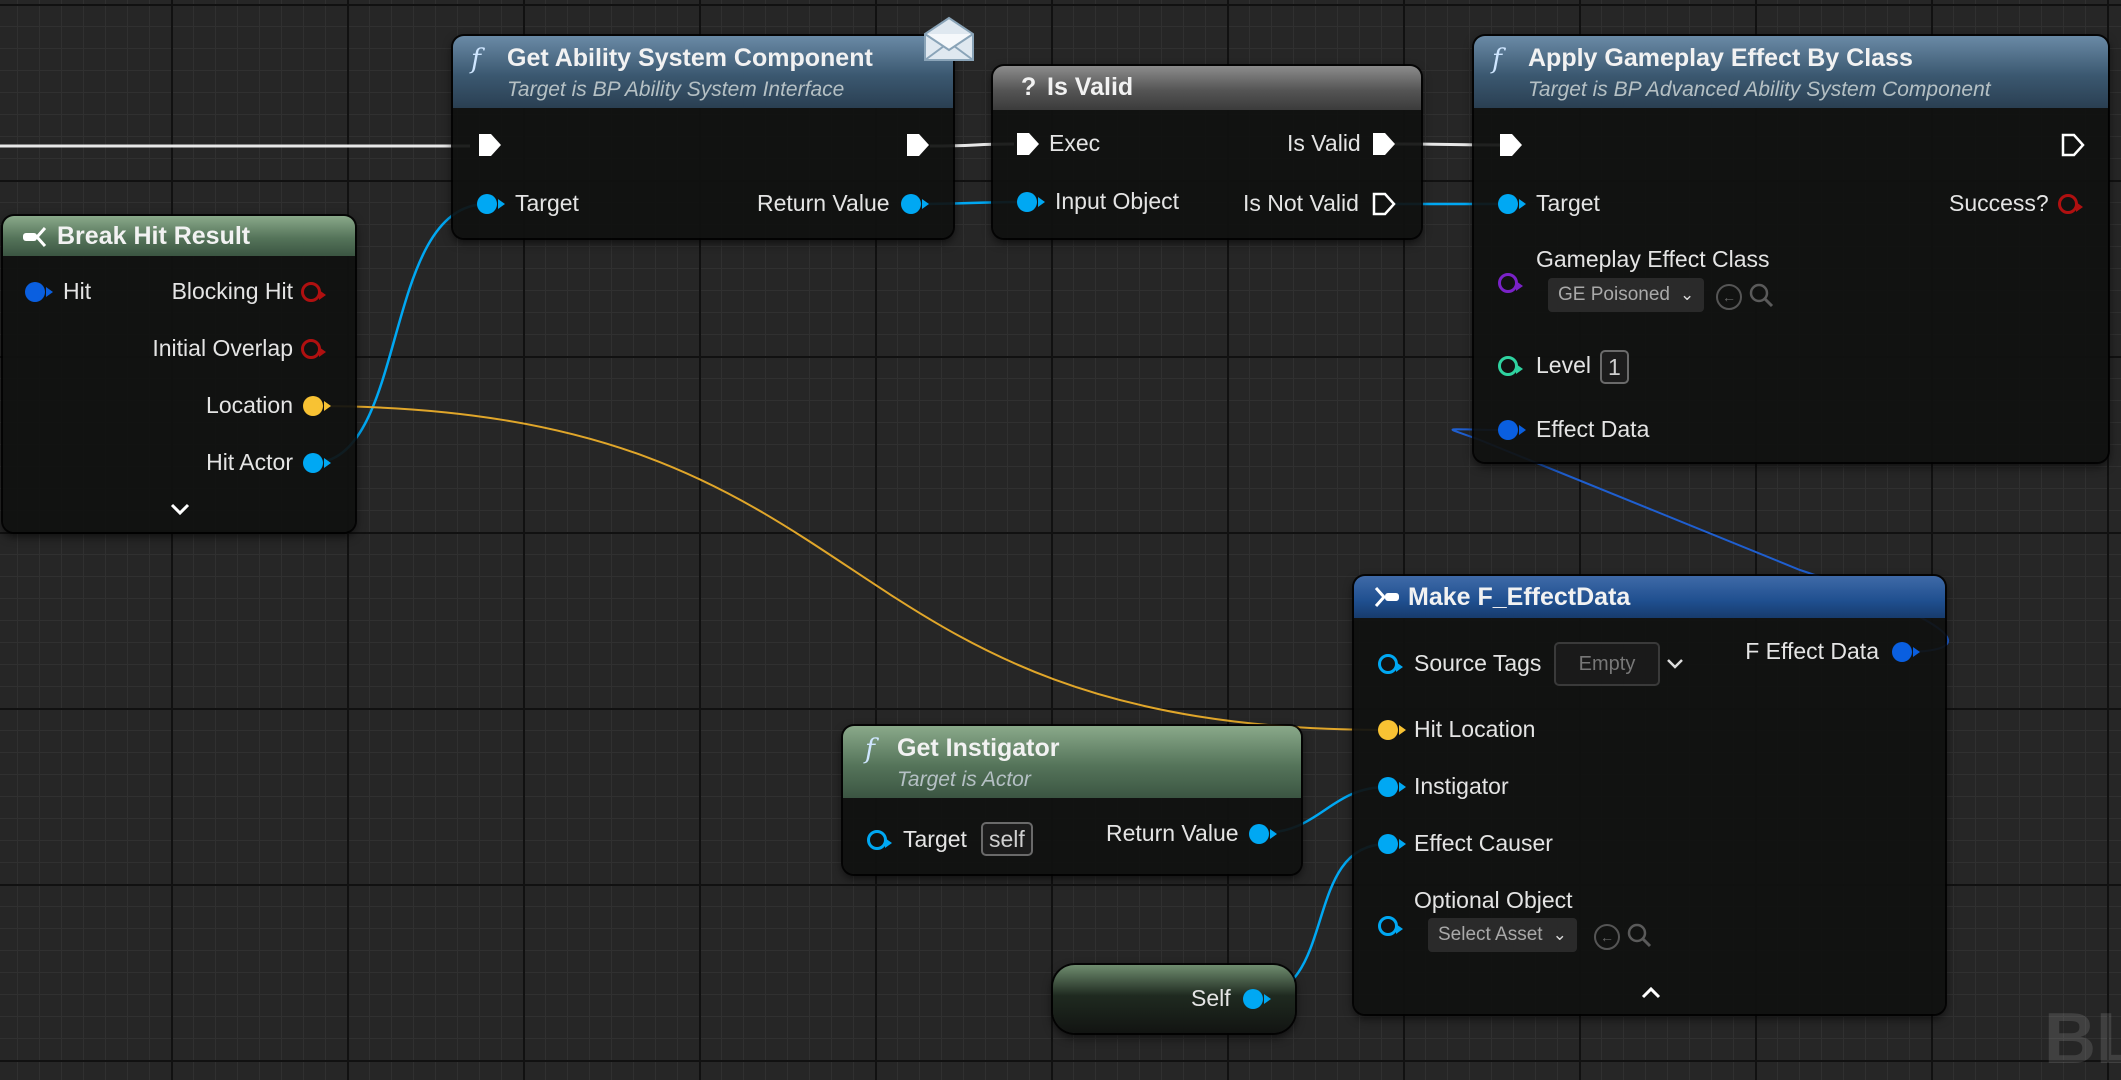 The height and width of the screenshot is (1080, 2121). I want to click on source-tags-pin, so click(1390, 664).